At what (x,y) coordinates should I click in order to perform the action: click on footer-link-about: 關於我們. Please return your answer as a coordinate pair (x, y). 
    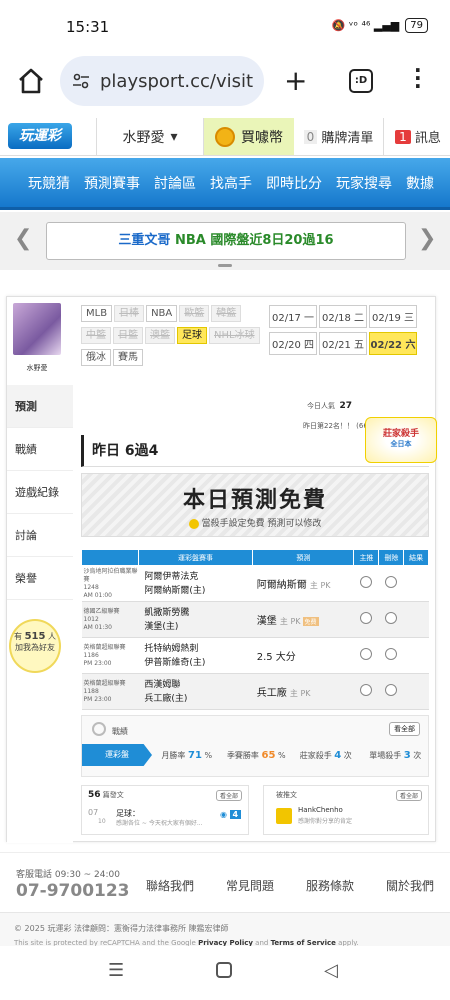
    Looking at the image, I should click on (410, 885).